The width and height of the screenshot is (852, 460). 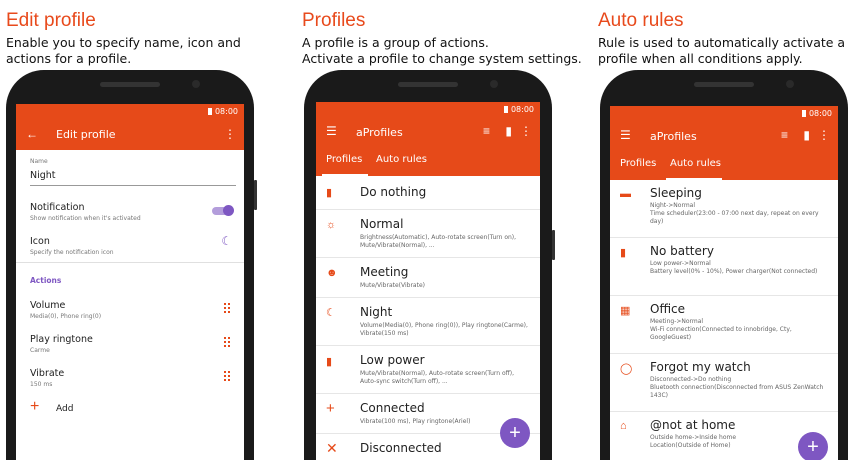 I want to click on add-profile-button: +, so click(x=515, y=433).